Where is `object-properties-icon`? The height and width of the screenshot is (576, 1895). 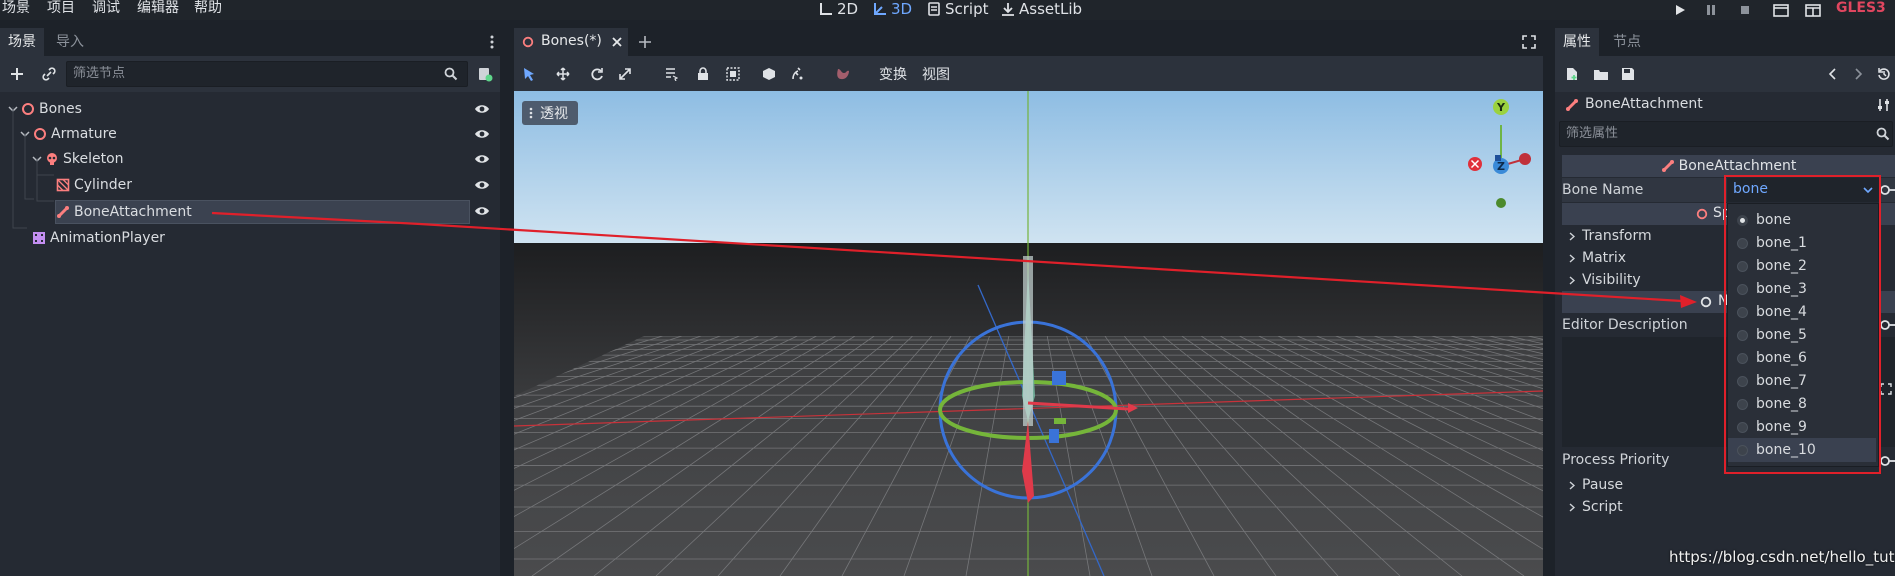 object-properties-icon is located at coordinates (1884, 105).